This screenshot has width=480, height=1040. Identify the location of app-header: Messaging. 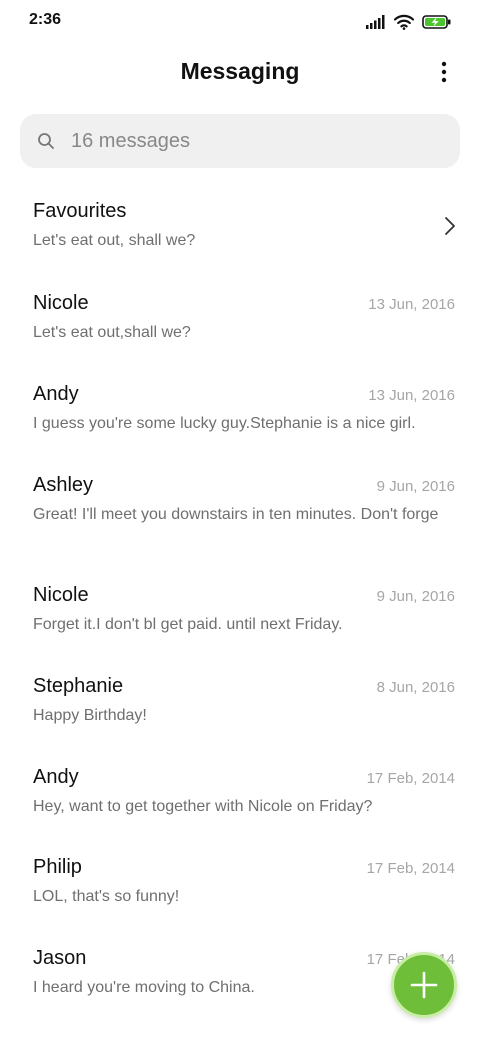
(240, 72).